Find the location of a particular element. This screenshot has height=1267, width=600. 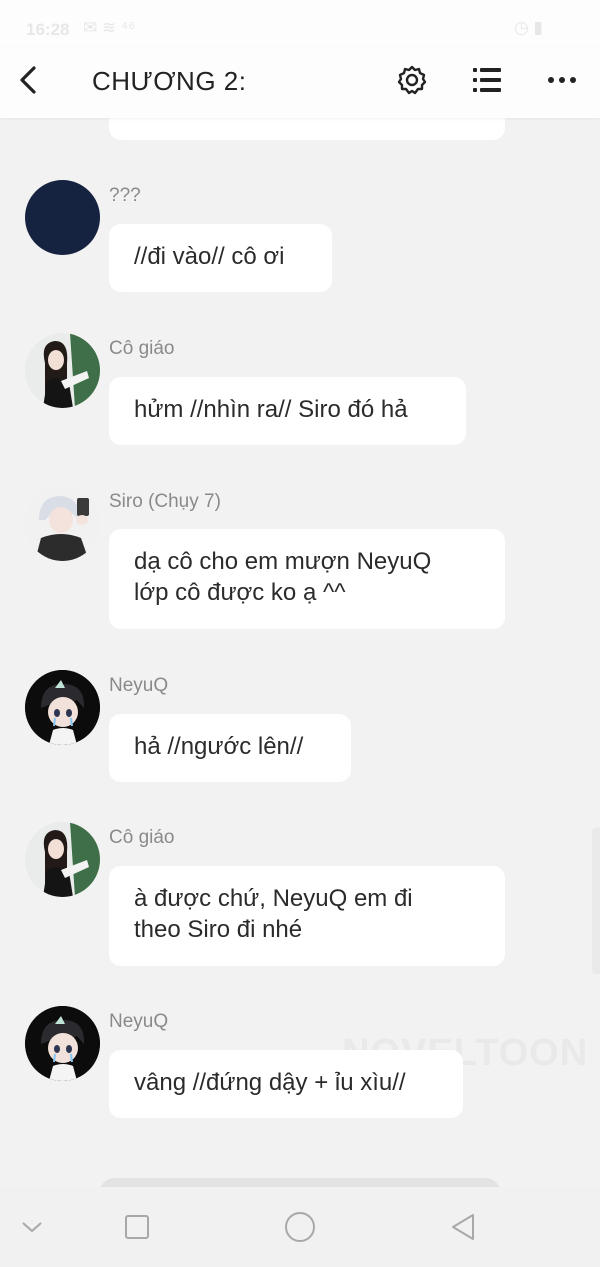

back-button is located at coordinates (29, 80).